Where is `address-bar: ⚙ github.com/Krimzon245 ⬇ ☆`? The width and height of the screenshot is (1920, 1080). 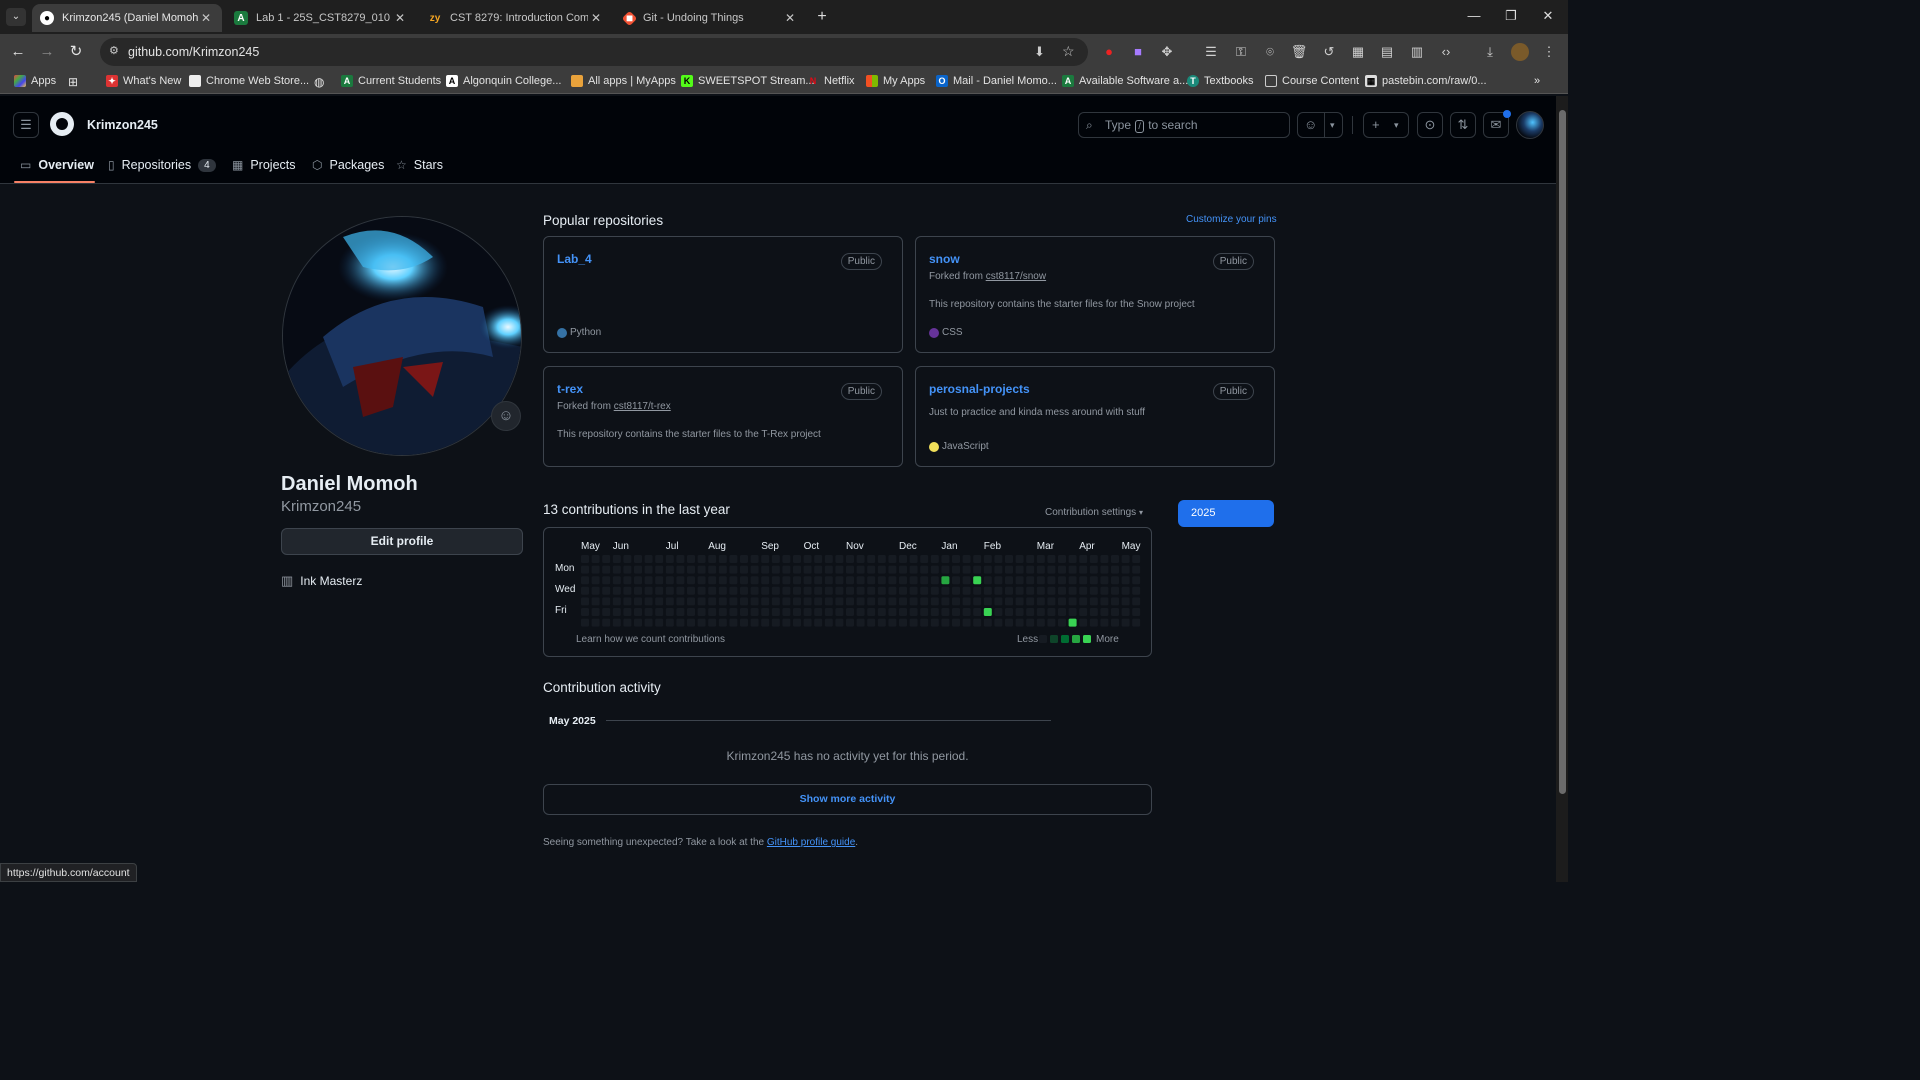
address-bar: ⚙ github.com/Krimzon245 ⬇ ☆ is located at coordinates (594, 52).